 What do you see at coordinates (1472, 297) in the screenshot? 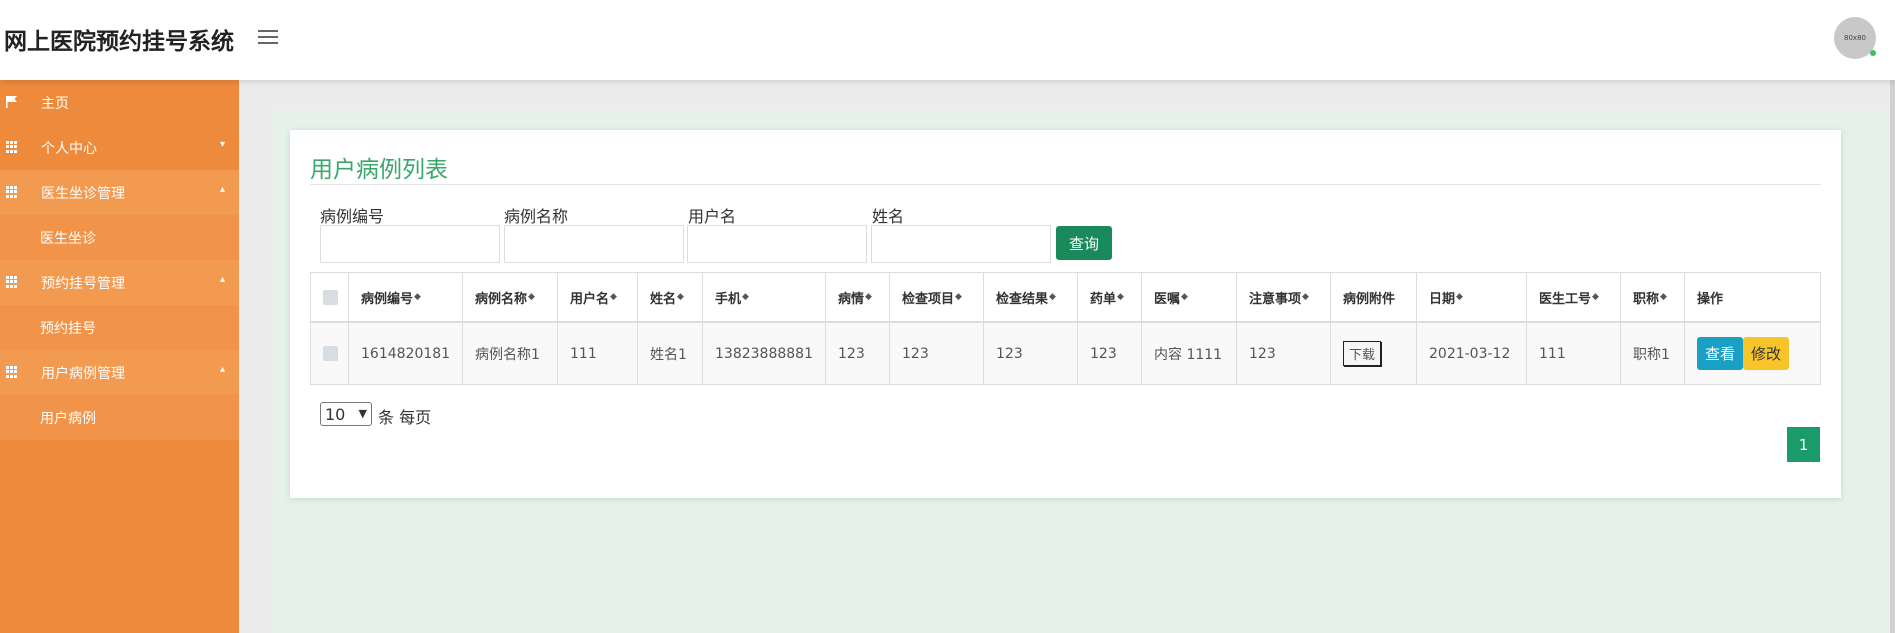
I see `column-header: 日期 ◆` at bounding box center [1472, 297].